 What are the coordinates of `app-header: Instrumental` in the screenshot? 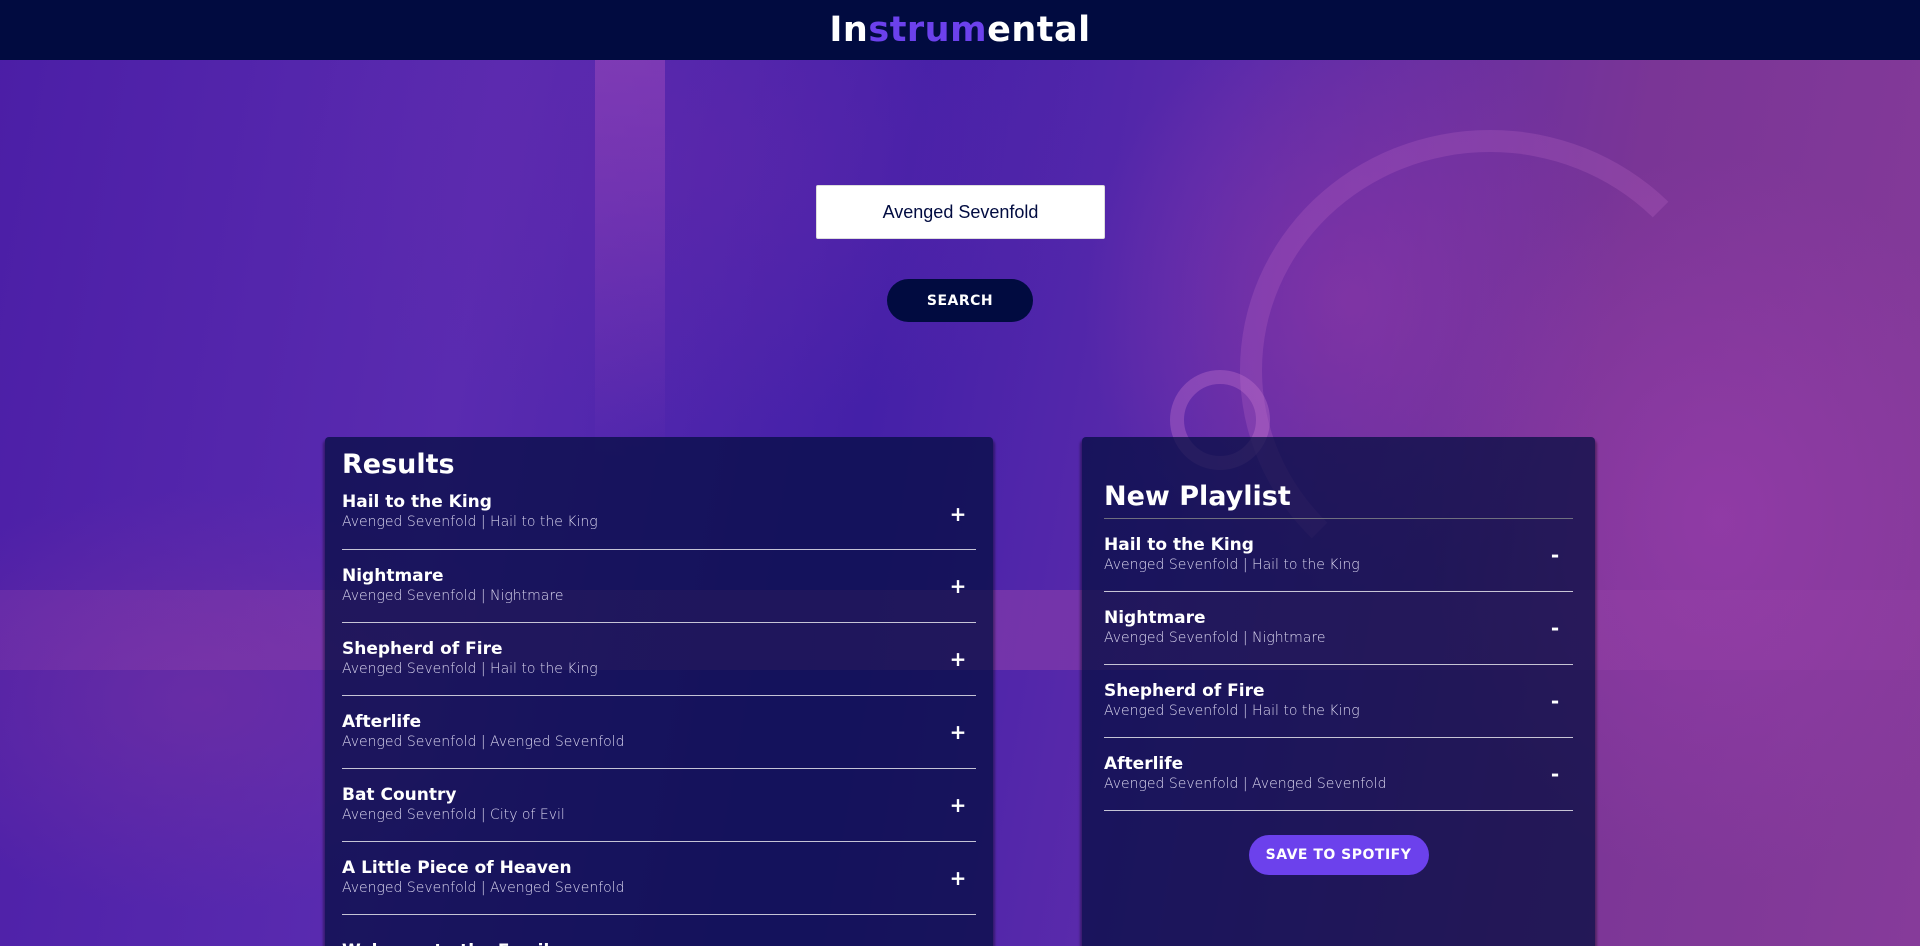 It's located at (960, 30).